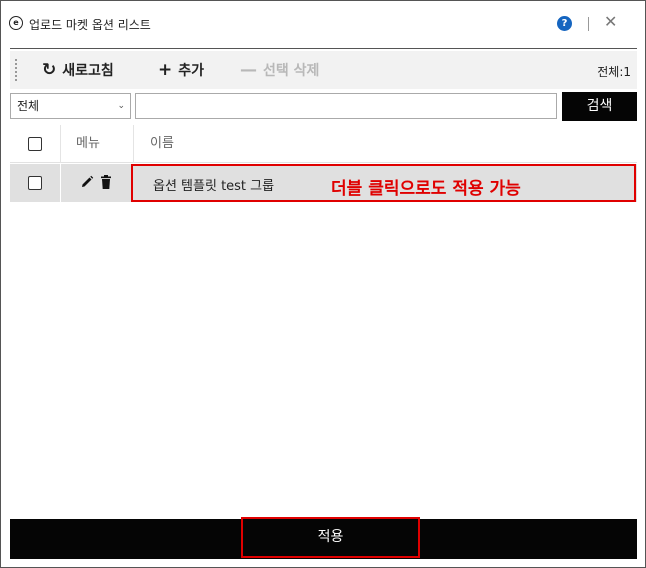 The width and height of the screenshot is (646, 568). I want to click on column-header-menu: 메뉴, so click(88, 143).